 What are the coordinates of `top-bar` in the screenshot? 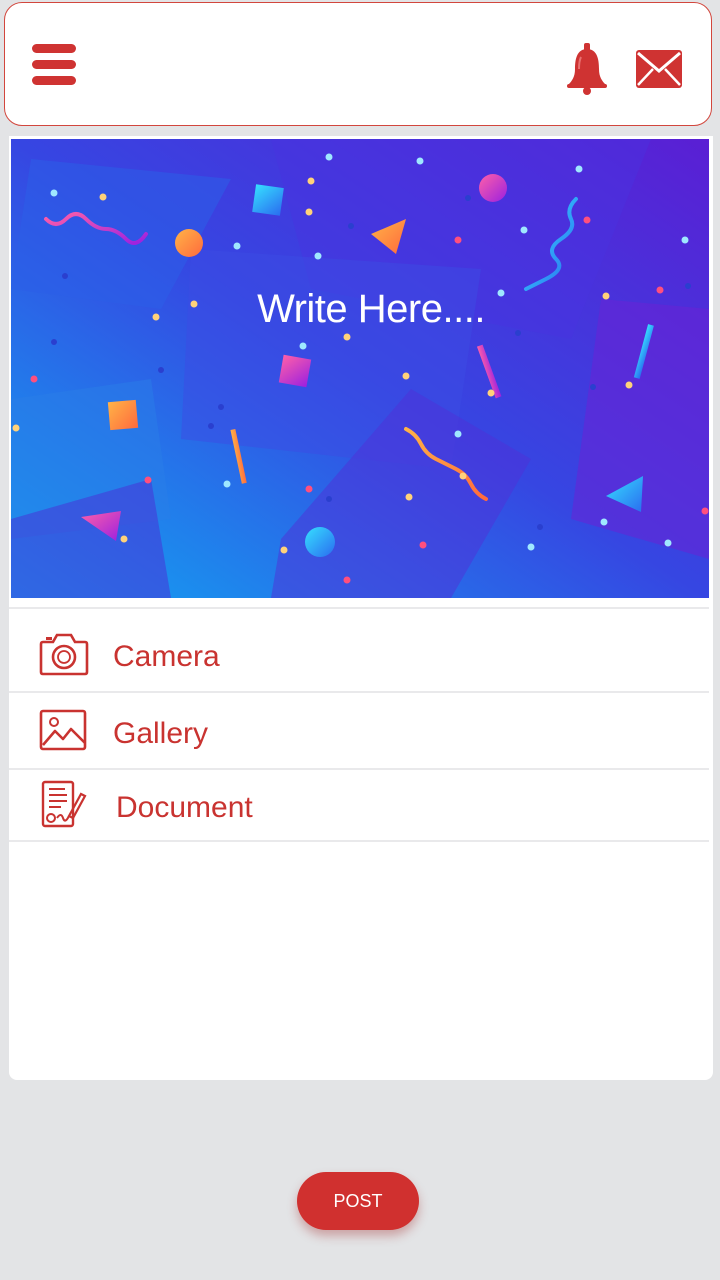 It's located at (358, 64).